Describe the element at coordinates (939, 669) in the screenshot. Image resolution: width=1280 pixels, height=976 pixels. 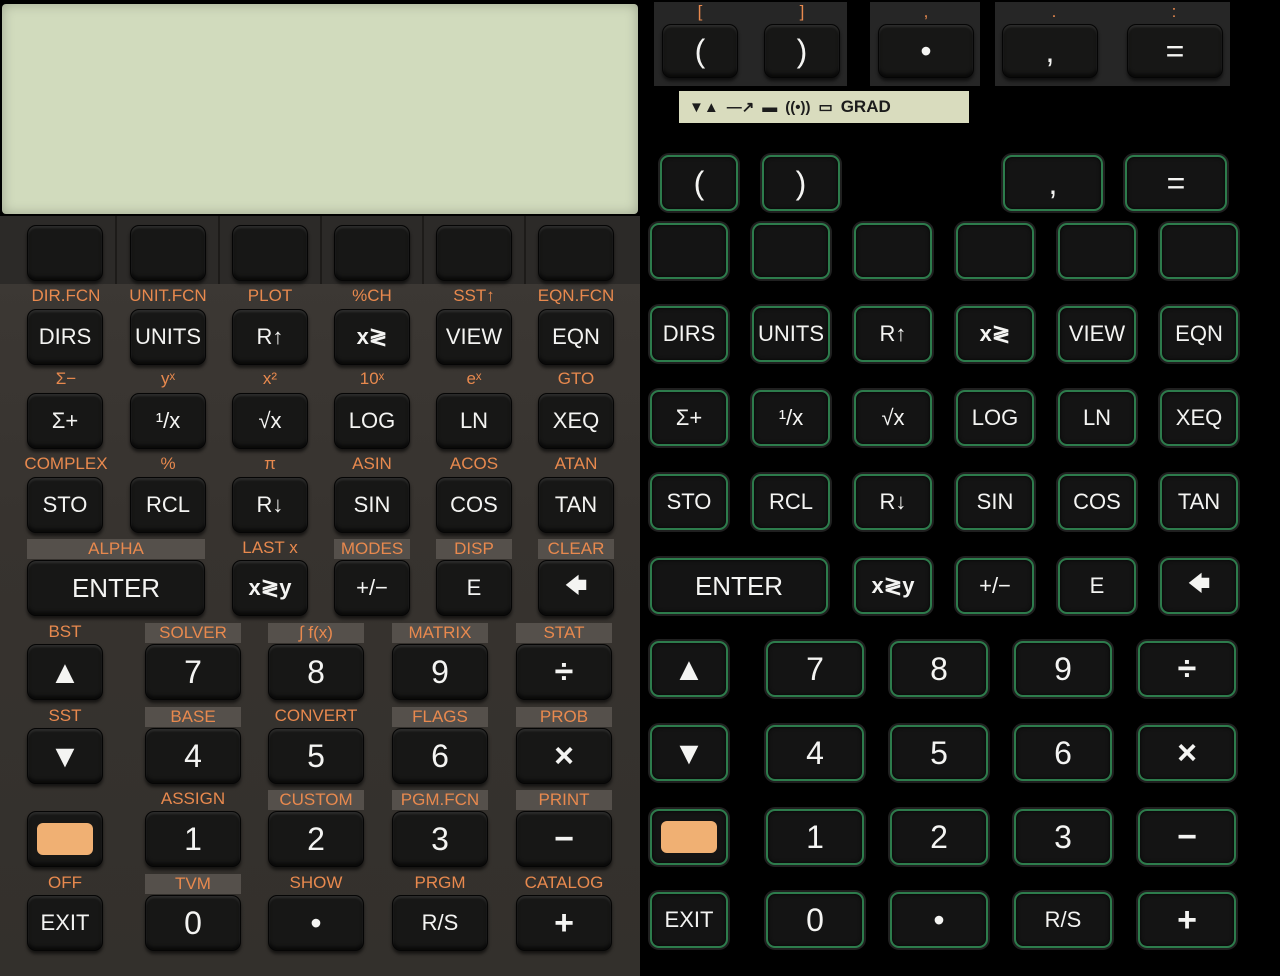
I see `digit-8-key-alt: 8` at that location.